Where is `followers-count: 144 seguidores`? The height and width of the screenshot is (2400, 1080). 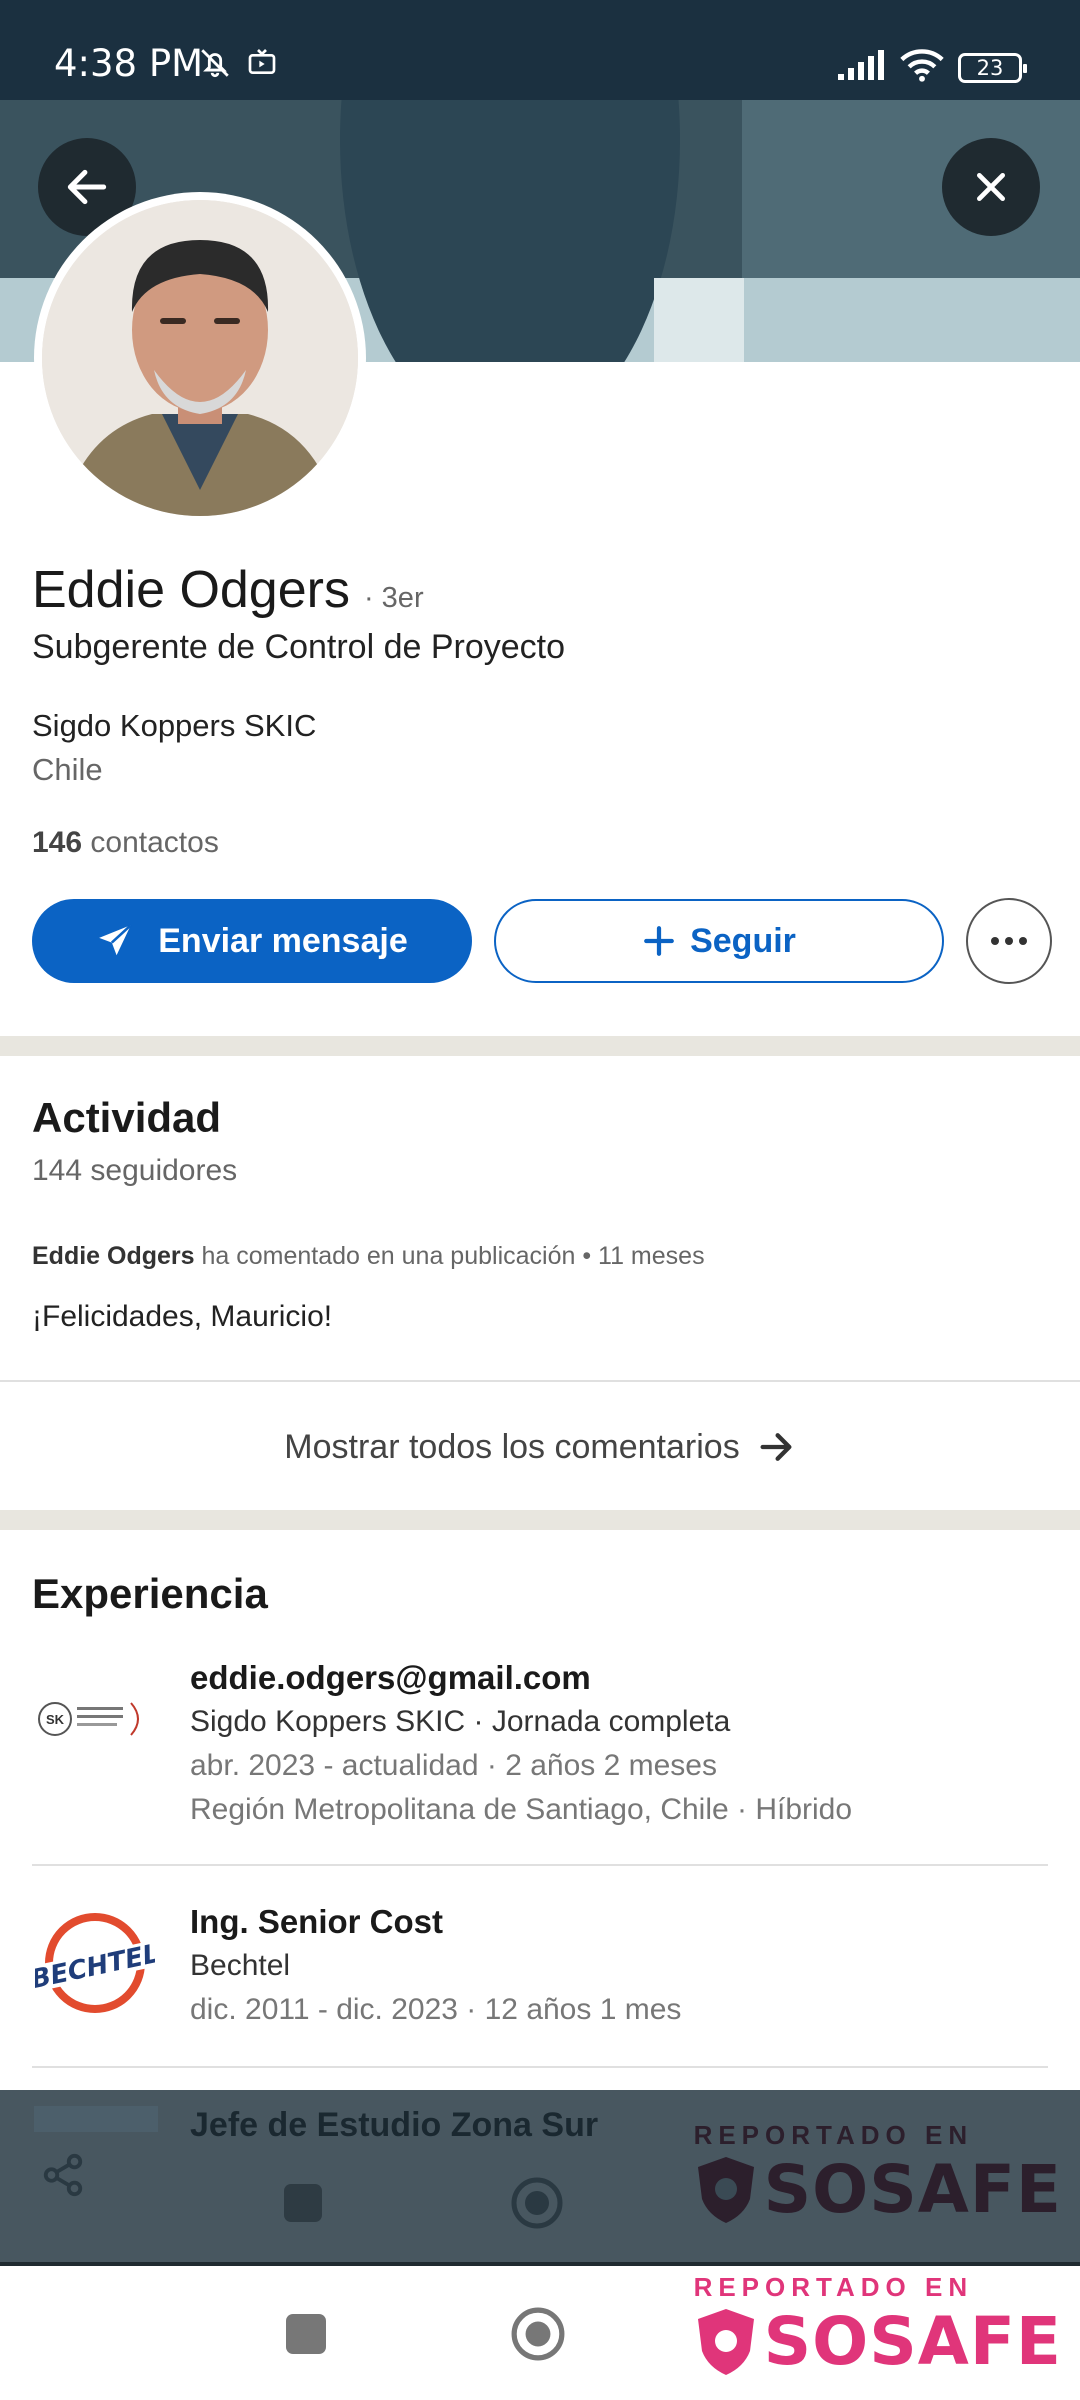
followers-count: 144 seguidores is located at coordinates (135, 1170).